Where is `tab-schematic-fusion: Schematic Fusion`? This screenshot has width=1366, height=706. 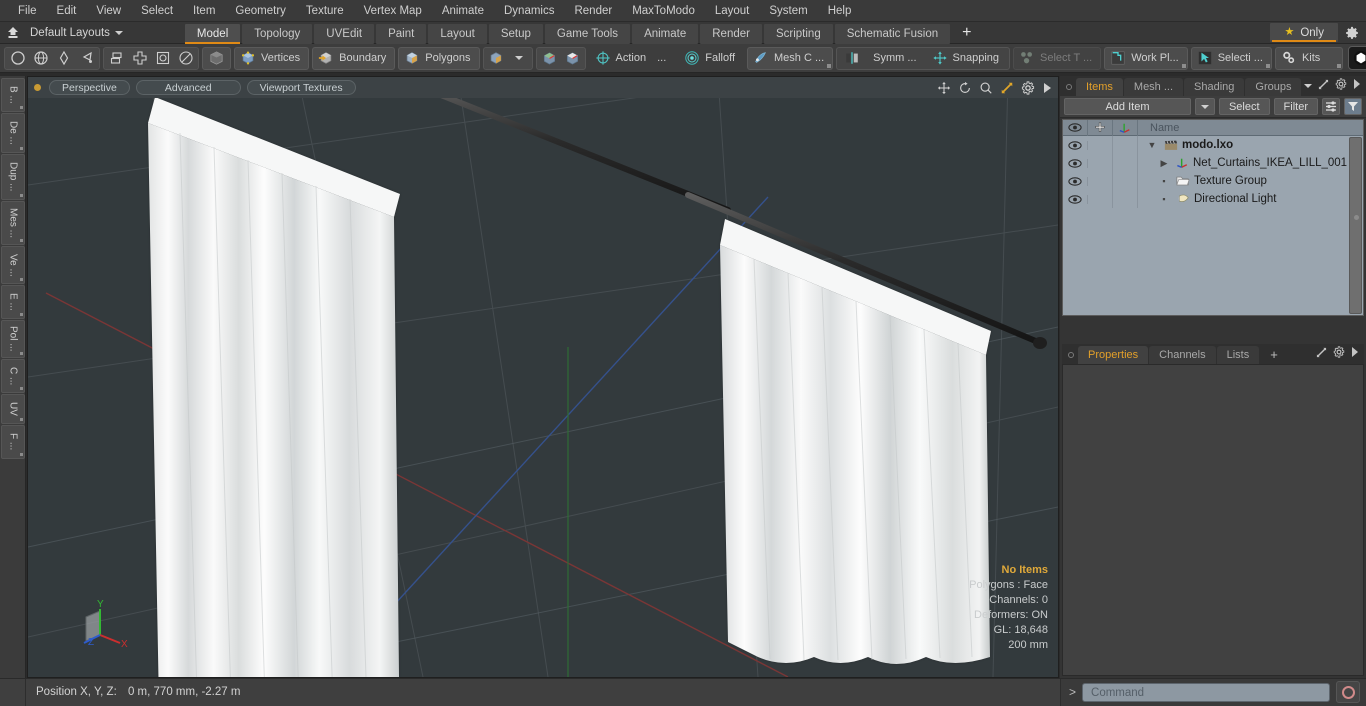
tab-schematic-fusion: Schematic Fusion is located at coordinates (892, 33).